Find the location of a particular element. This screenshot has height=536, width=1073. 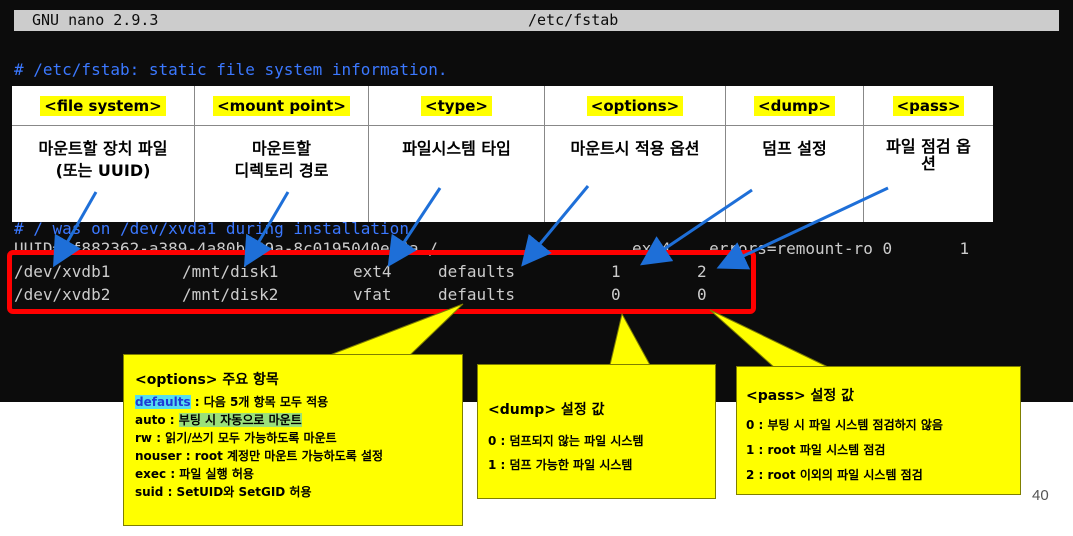

option-desc: SetUID와 SetGID 허용 is located at coordinates (244, 492).